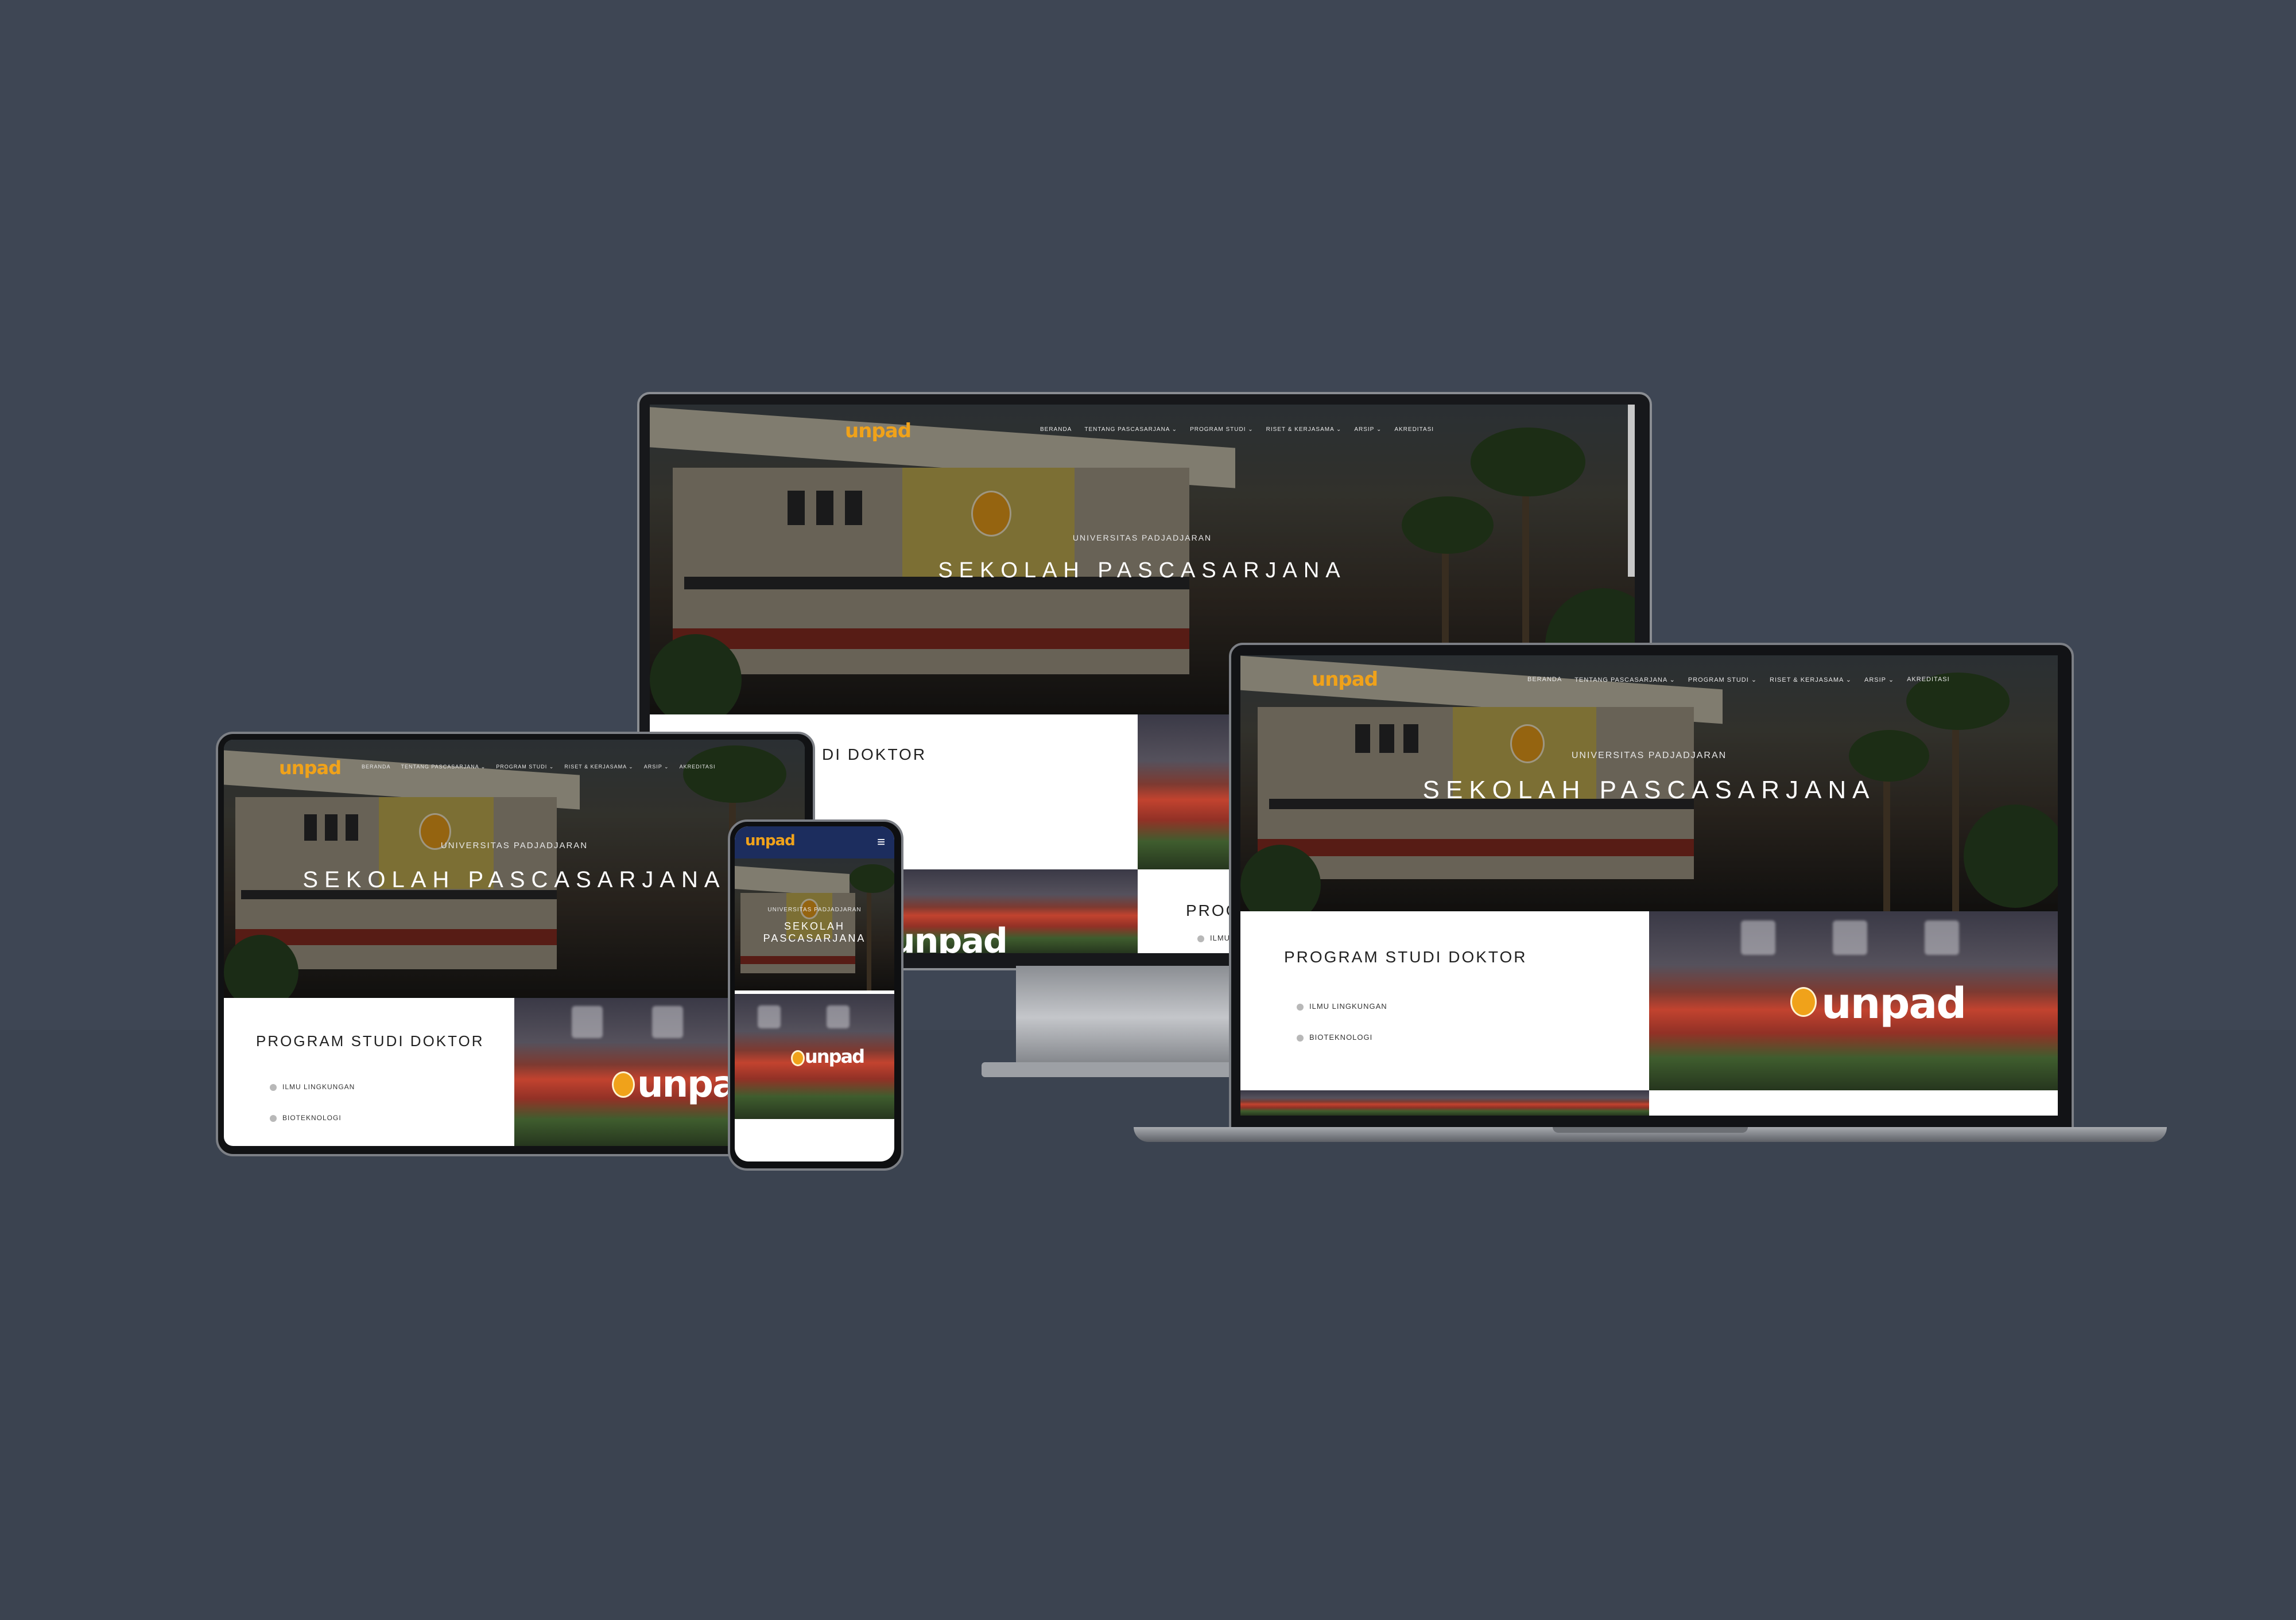  Describe the element at coordinates (1853, 1103) in the screenshot. I see `program-panel-lower` at that location.